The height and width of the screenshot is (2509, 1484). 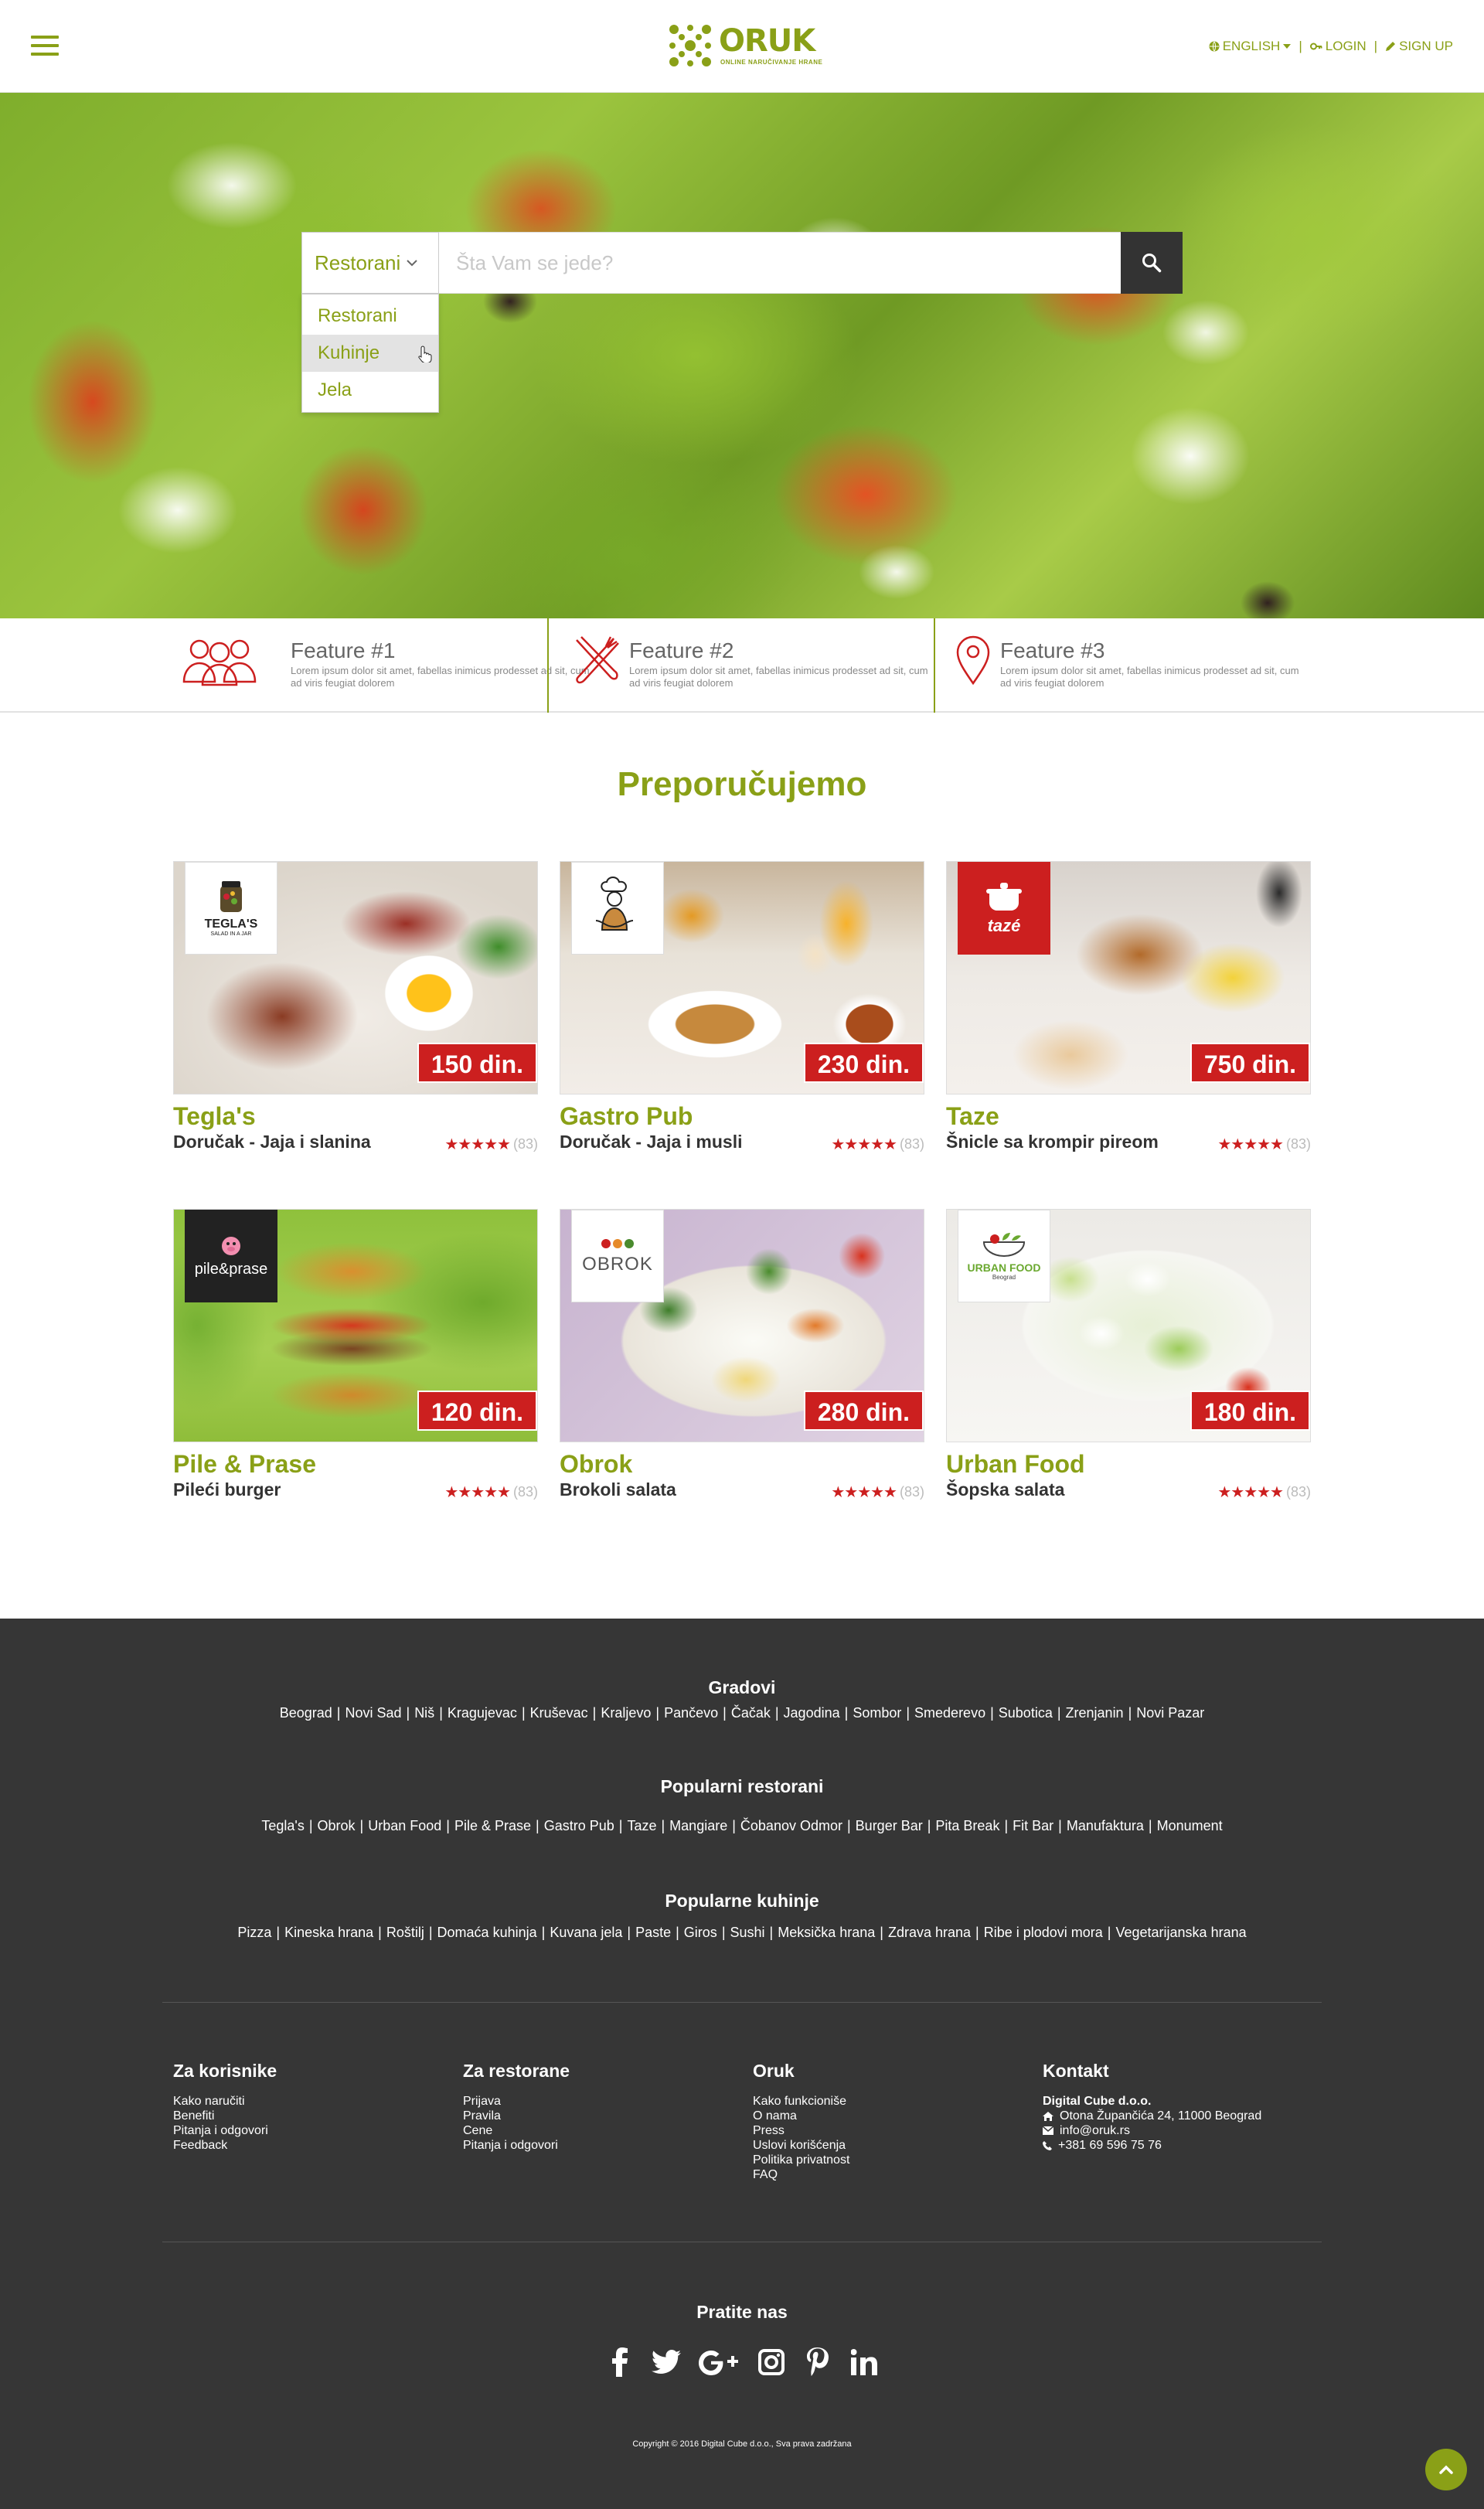 What do you see at coordinates (586, 1932) in the screenshot?
I see `cuisine-link: Kuvana jela` at bounding box center [586, 1932].